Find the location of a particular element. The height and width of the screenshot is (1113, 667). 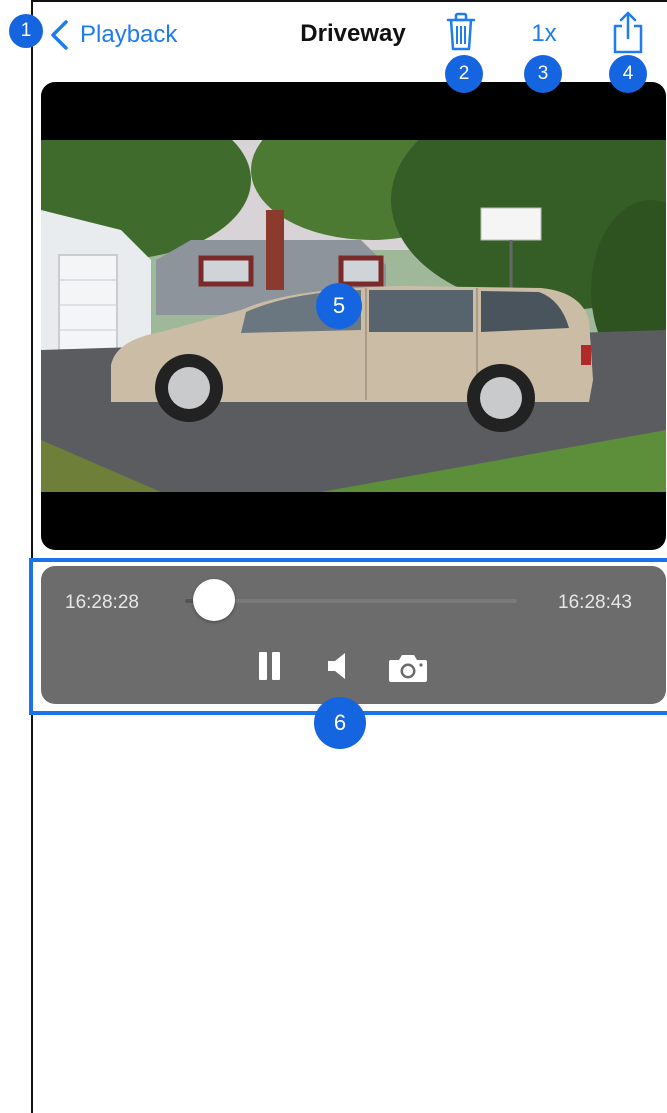

chevron-left-icon is located at coordinates (59, 35).